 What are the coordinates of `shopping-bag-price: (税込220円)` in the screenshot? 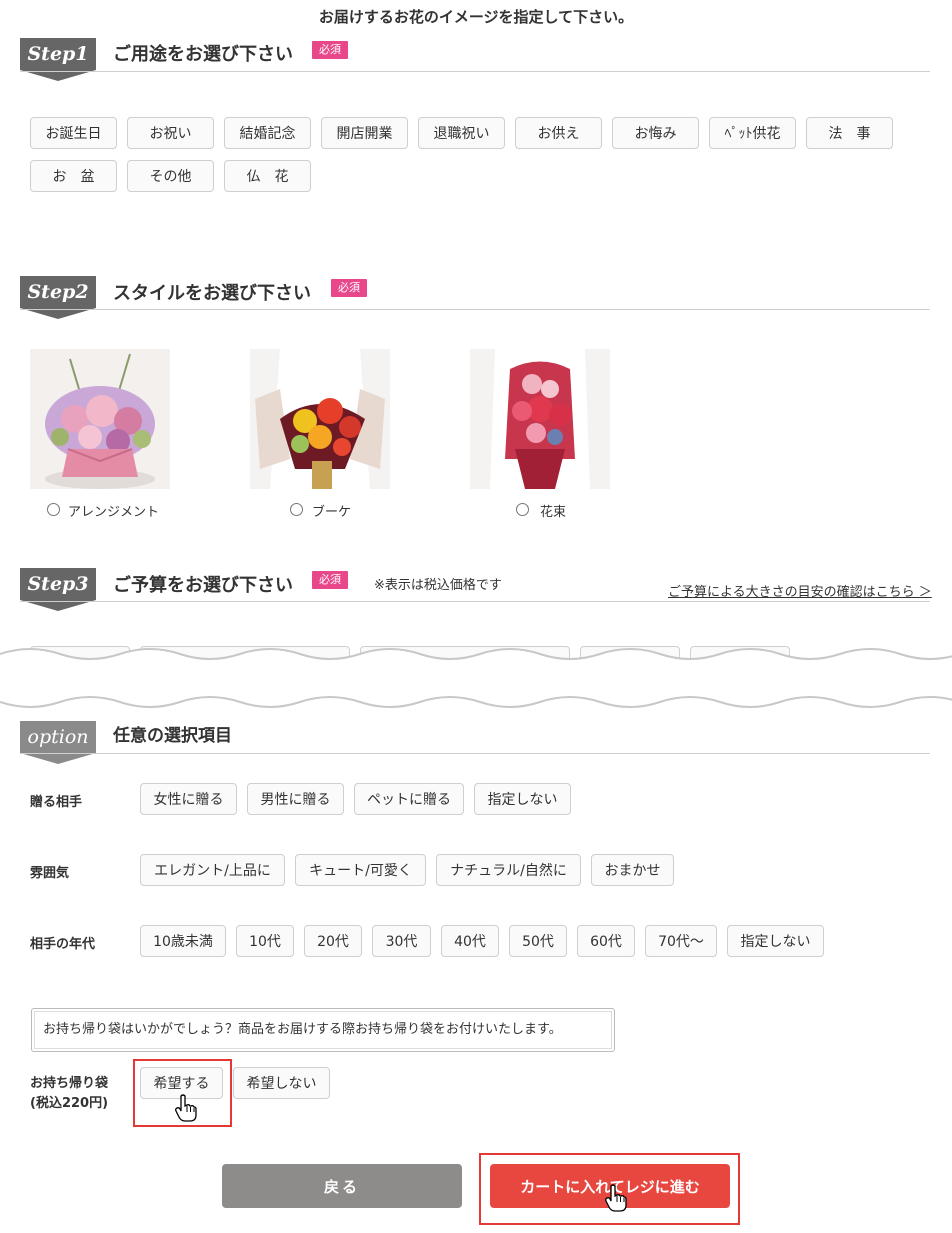 It's located at (69, 1103).